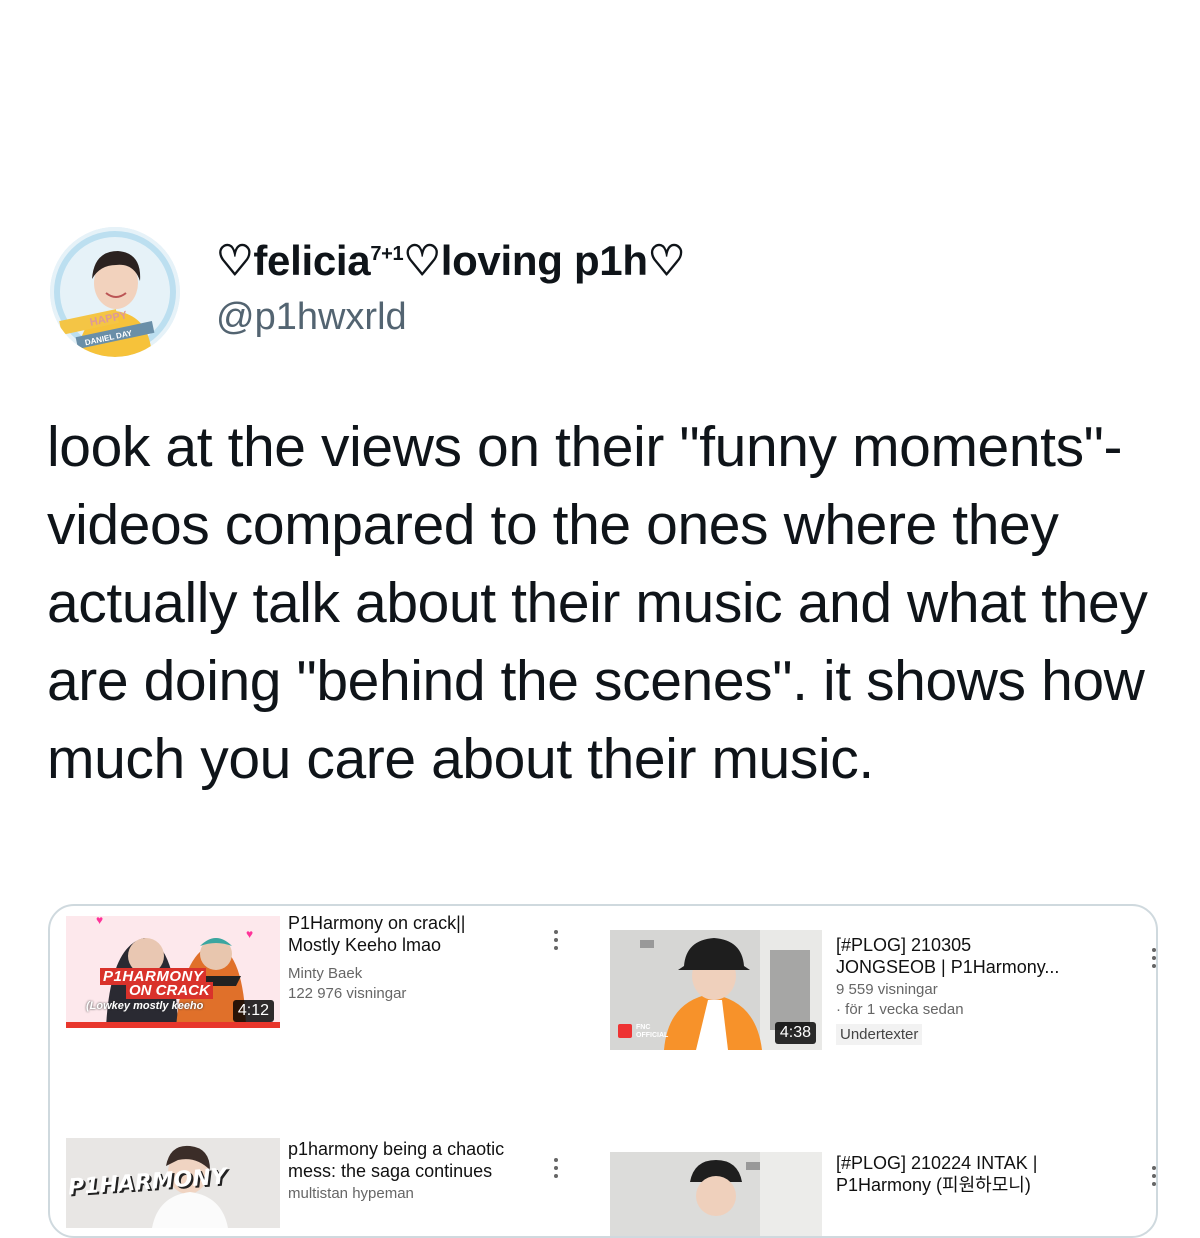 This screenshot has height=1238, width=1200. What do you see at coordinates (625, 1031) in the screenshot?
I see `channel-logo-icon` at bounding box center [625, 1031].